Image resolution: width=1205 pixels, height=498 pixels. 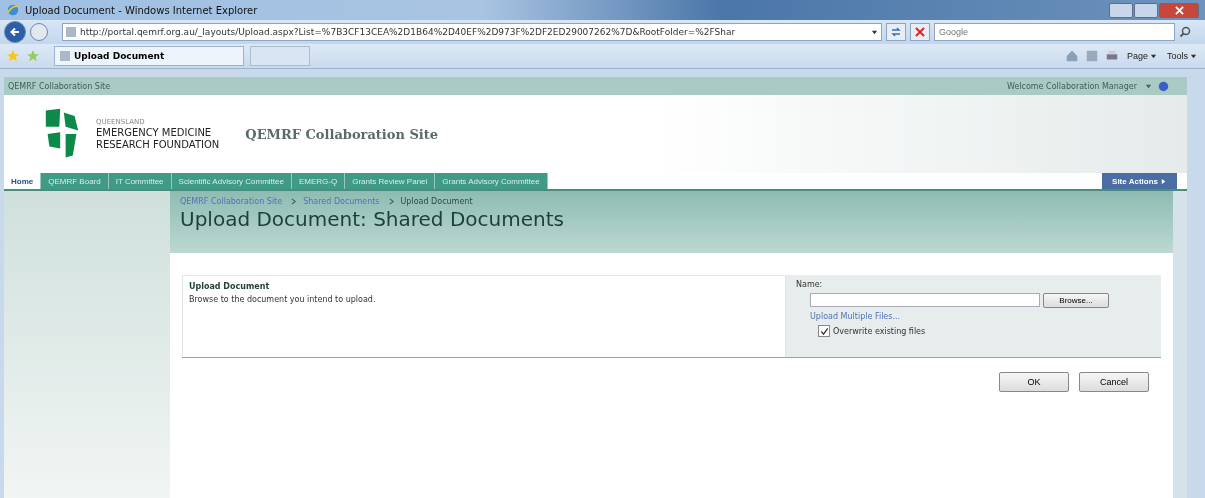 I want to click on maximize-button, so click(x=1146, y=10).